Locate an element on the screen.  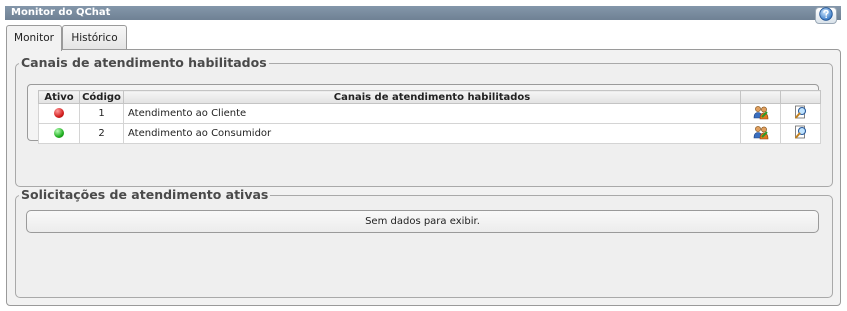
col-action2 is located at coordinates (800, 97).